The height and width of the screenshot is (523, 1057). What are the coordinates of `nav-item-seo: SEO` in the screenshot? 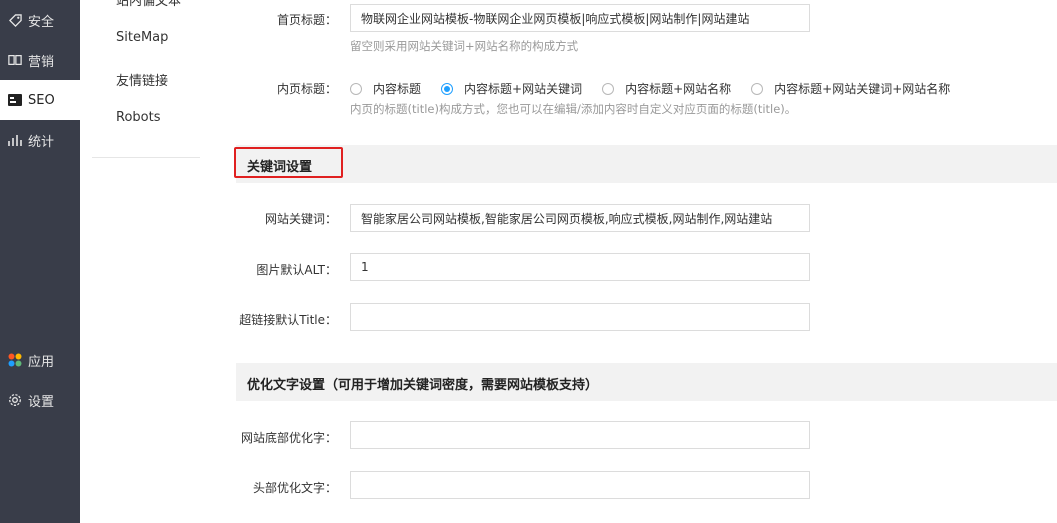 It's located at (40, 100).